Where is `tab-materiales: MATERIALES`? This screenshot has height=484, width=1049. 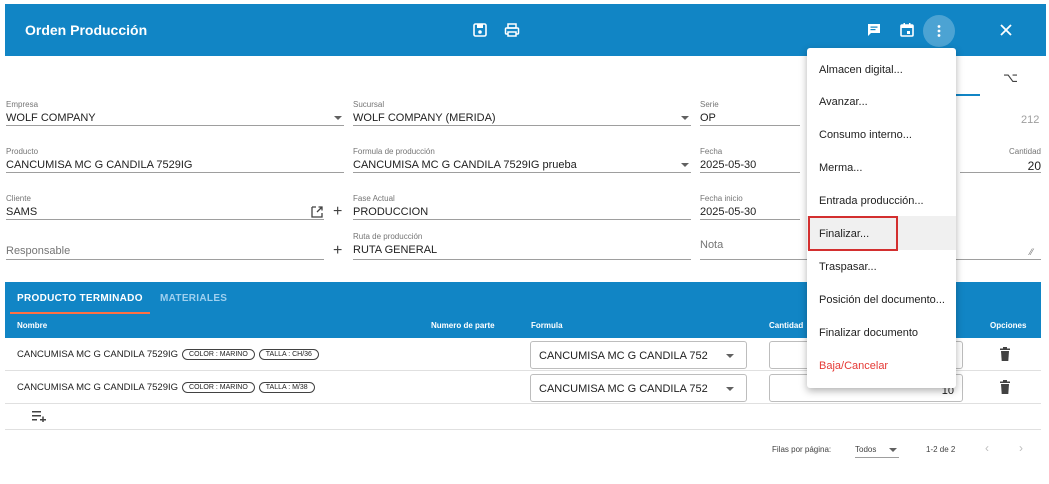
tab-materiales: MATERIALES is located at coordinates (193, 298).